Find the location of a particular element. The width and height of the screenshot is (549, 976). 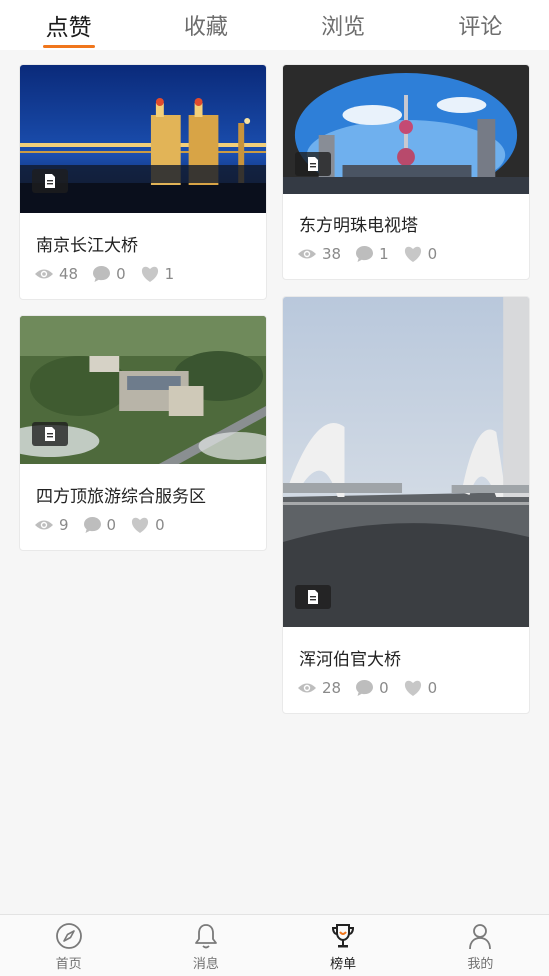

card-stats: 9 0 0 is located at coordinates (106, 525).